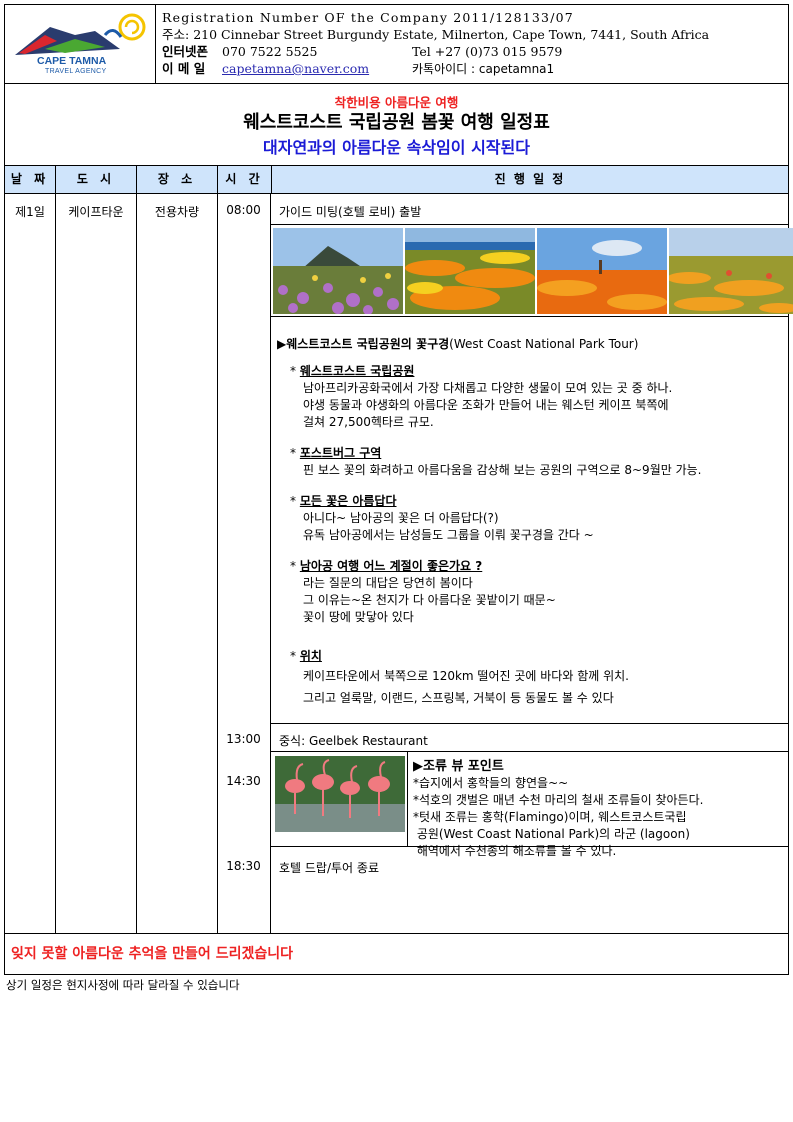 The image size is (793, 1122). What do you see at coordinates (295, 68) in the screenshot?
I see `email-link: capetamna@naver.com` at bounding box center [295, 68].